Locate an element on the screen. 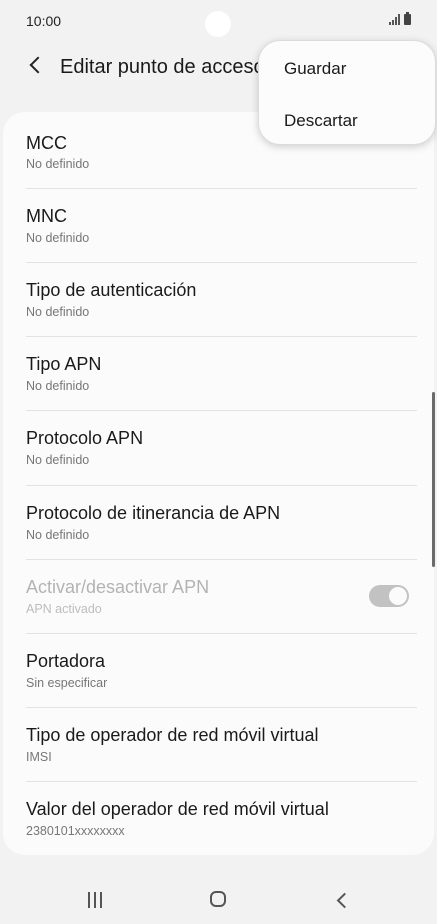 This screenshot has width=437, height=924. setting-title: MCC is located at coordinates (46, 143).